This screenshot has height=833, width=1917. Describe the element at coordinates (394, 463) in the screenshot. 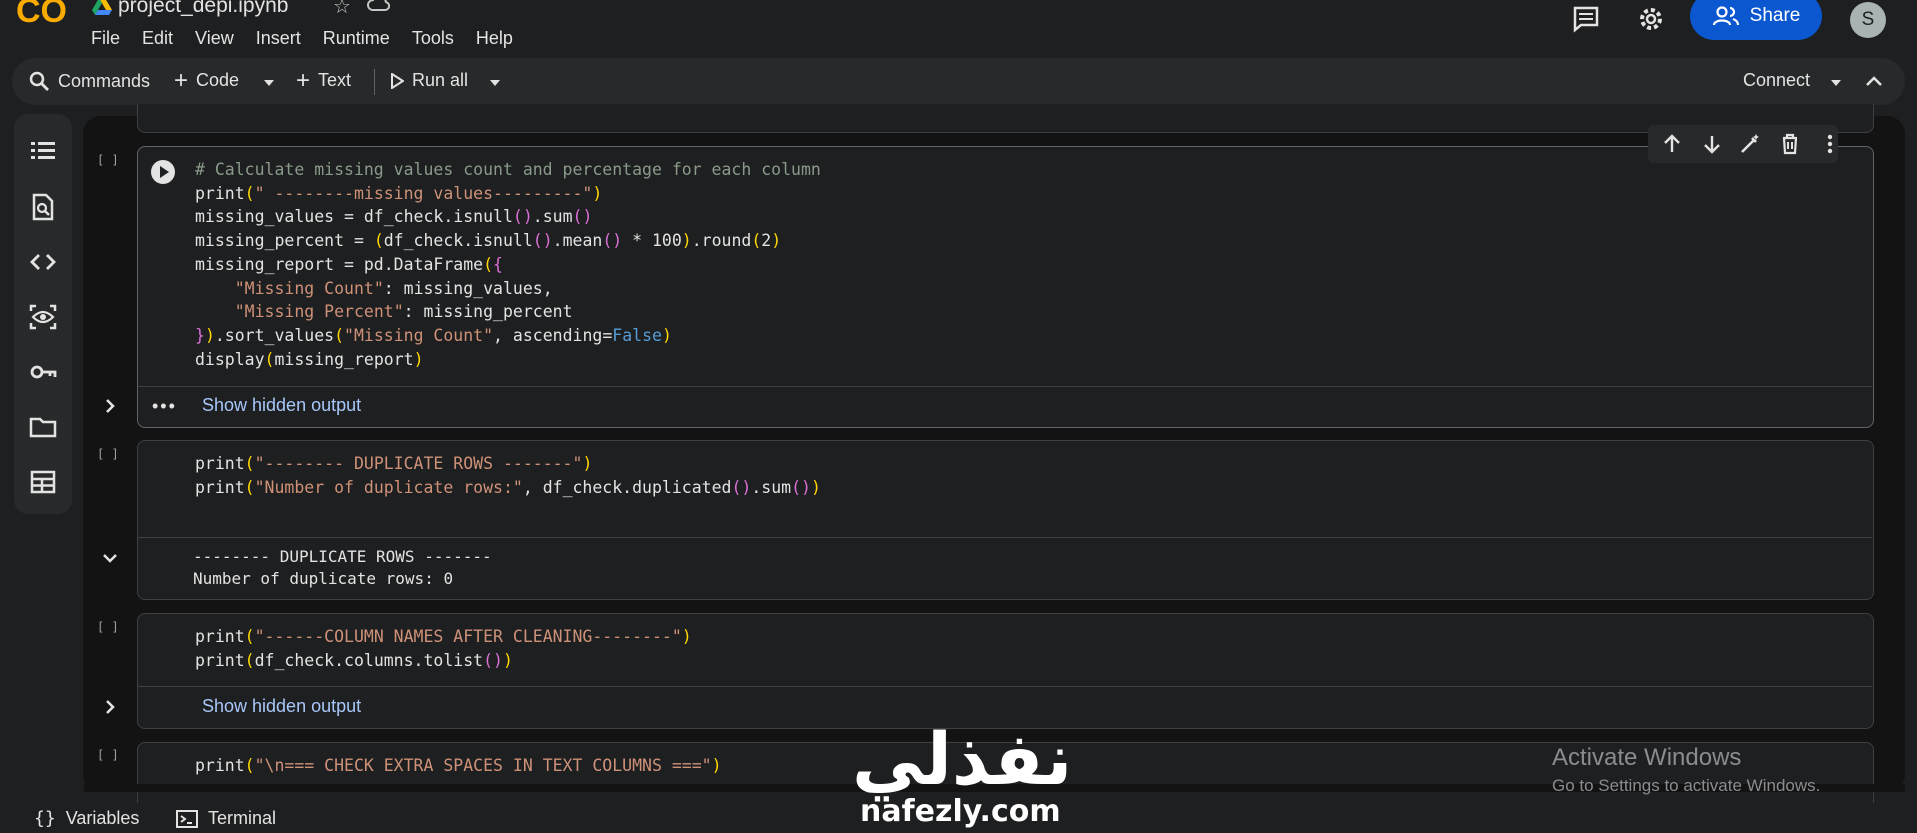

I see `code-line: print("-------- DUPLICATE ROWS -------")` at that location.